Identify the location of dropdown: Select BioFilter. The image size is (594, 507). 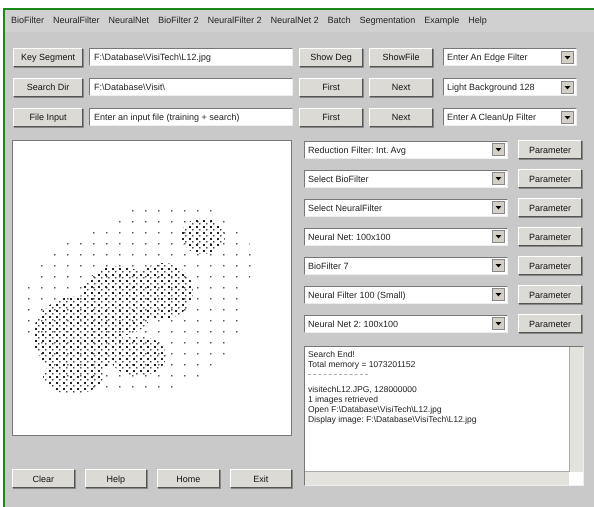
(406, 179).